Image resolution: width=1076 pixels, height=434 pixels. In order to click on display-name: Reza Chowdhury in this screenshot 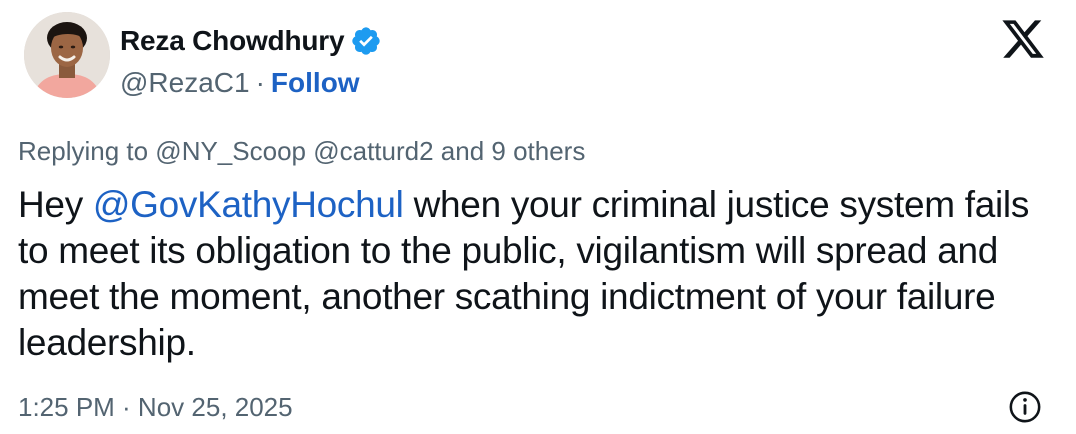, I will do `click(232, 41)`.